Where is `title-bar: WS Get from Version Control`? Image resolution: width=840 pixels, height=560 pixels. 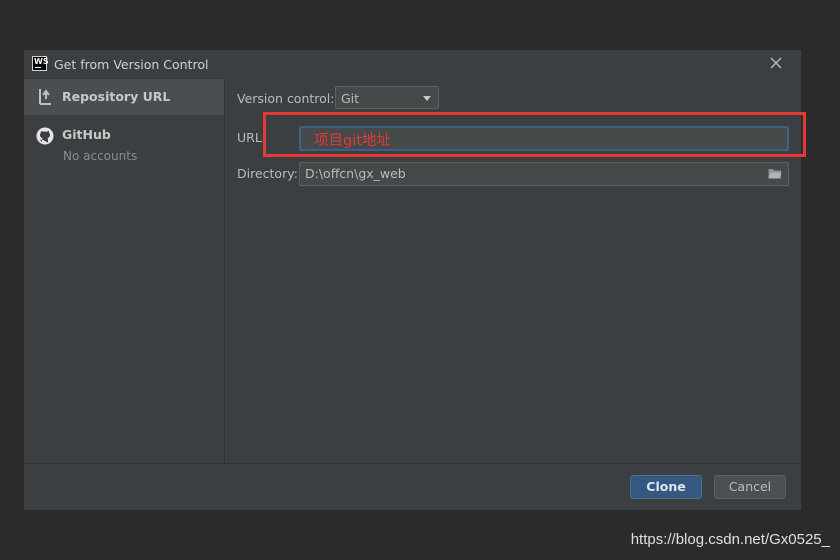 title-bar: WS Get from Version Control is located at coordinates (412, 64).